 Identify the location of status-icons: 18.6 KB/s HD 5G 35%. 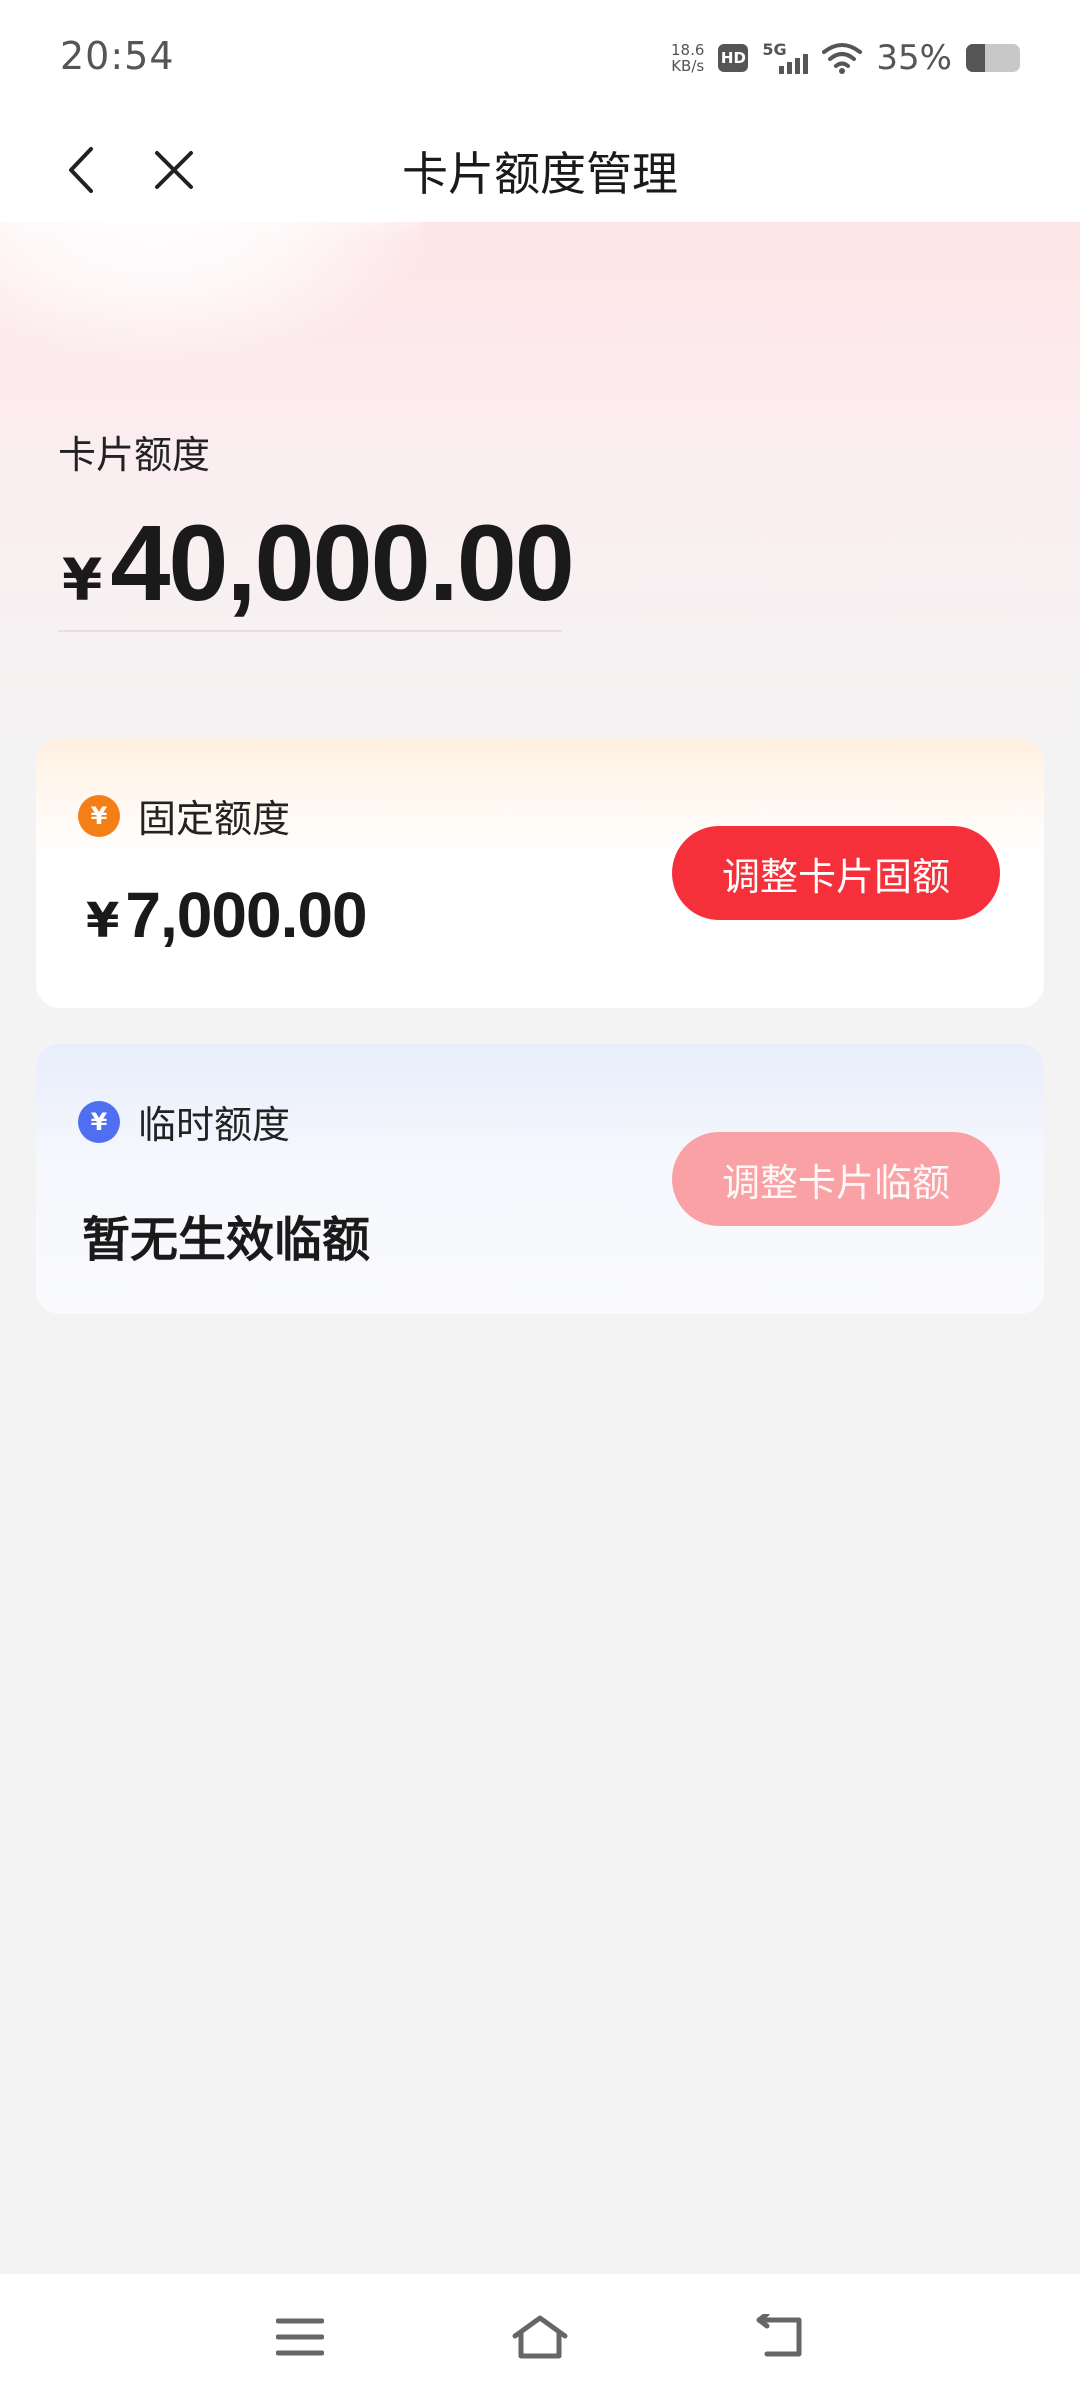
(845, 58).